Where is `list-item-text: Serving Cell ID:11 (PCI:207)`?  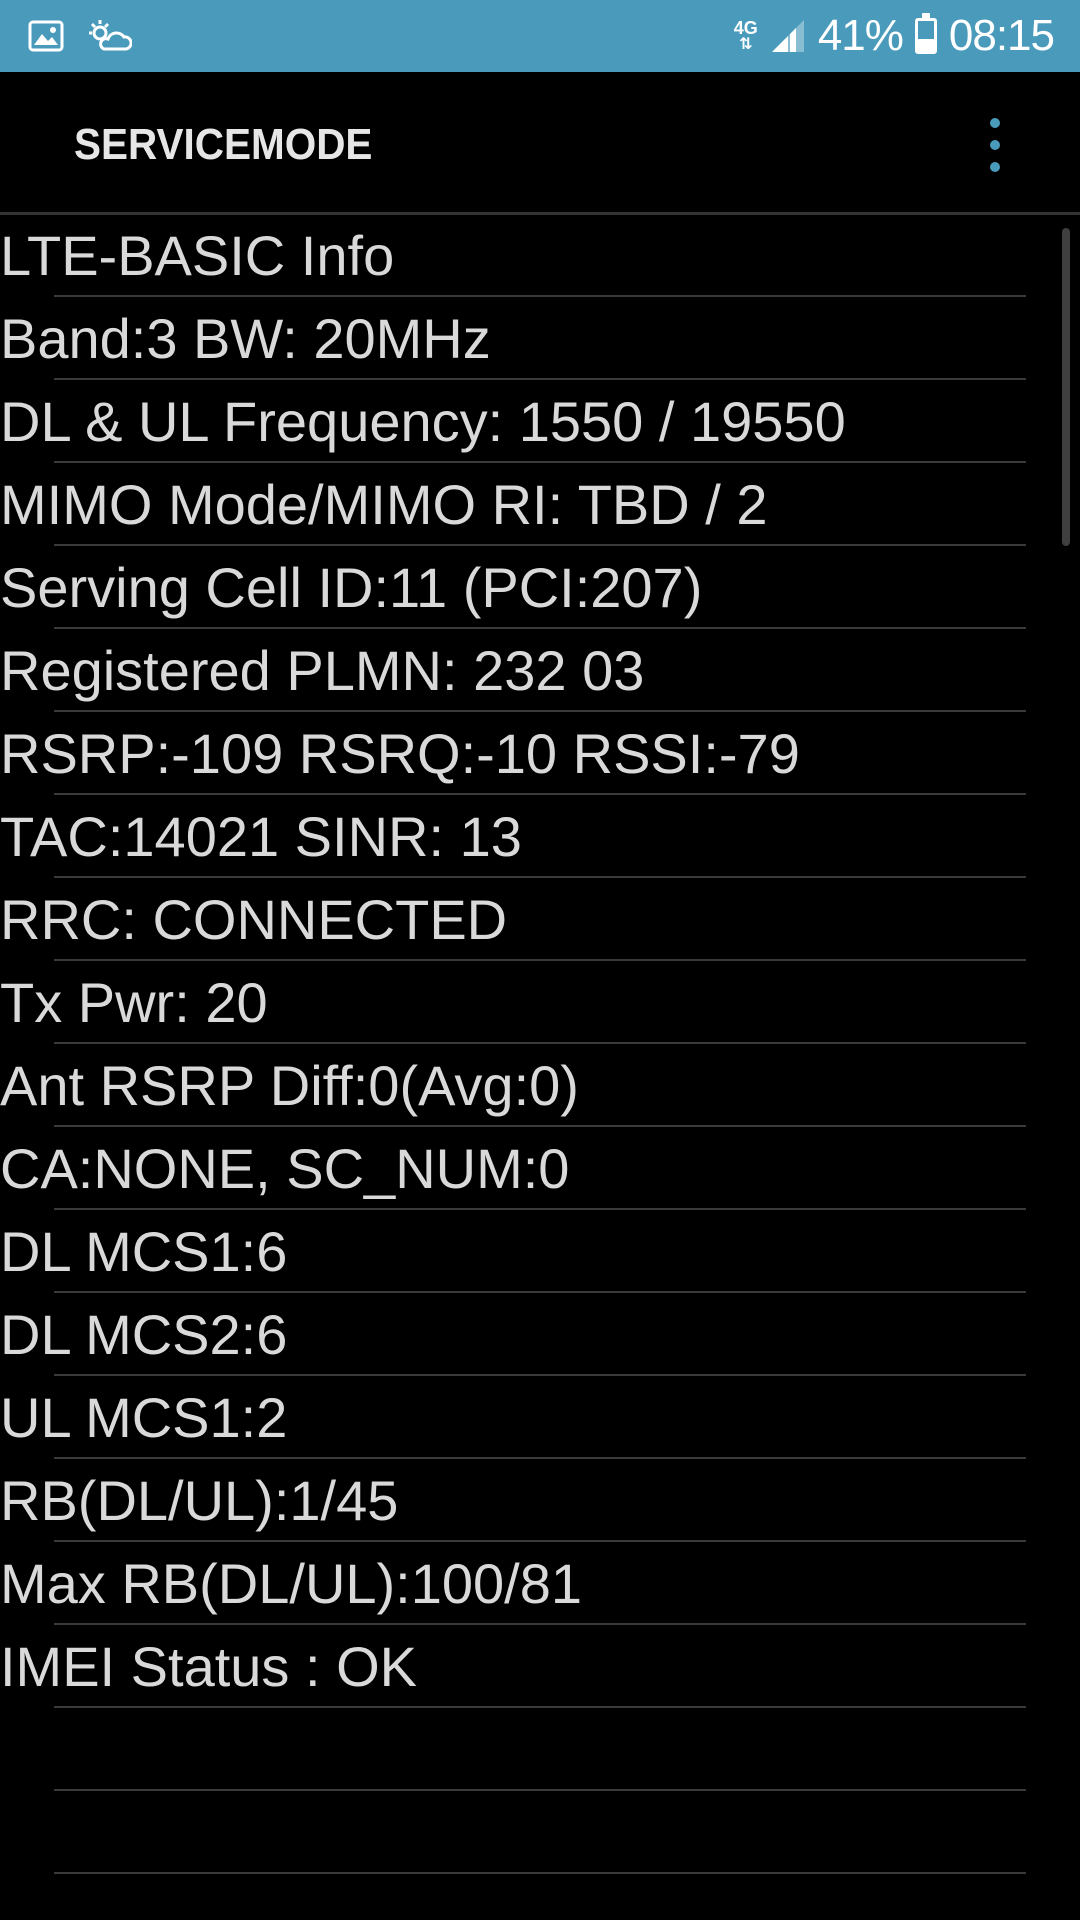
list-item-text: Serving Cell ID:11 (PCI:207) is located at coordinates (351, 587).